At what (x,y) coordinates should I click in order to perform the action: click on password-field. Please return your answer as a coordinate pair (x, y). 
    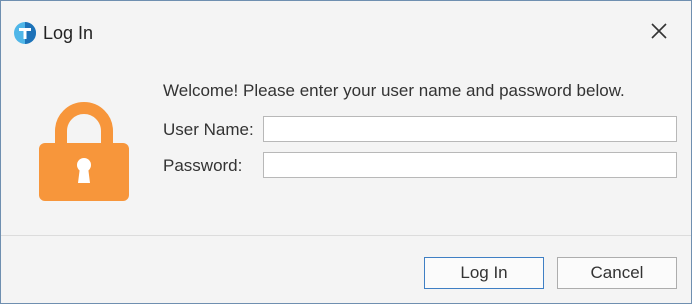
    Looking at the image, I should click on (470, 165).